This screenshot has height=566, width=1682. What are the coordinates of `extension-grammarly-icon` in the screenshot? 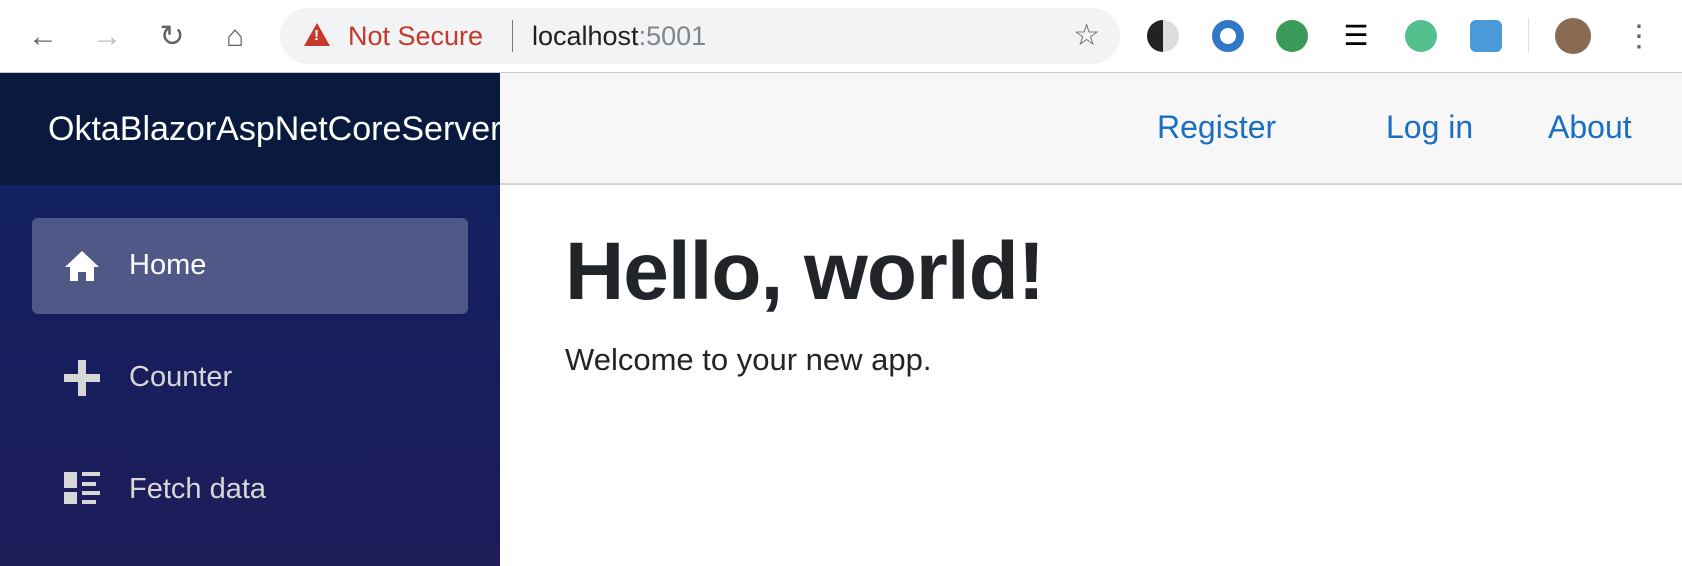 It's located at (1421, 36).